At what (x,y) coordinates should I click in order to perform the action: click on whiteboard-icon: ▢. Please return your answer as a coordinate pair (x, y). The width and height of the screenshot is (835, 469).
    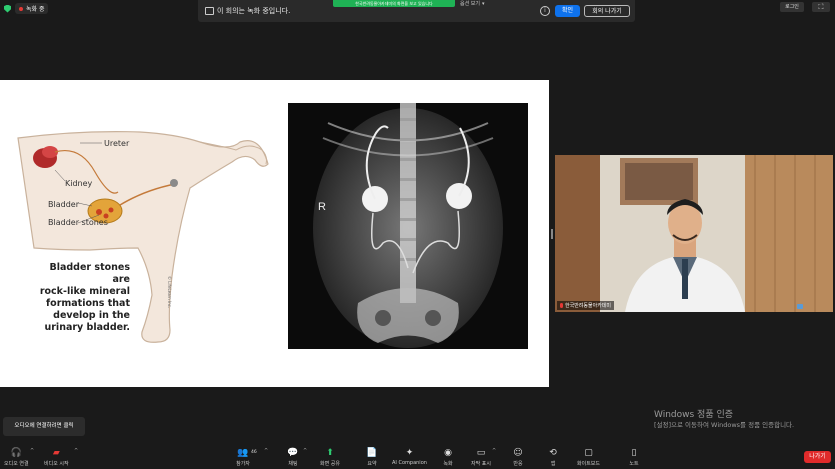
    Looking at the image, I should click on (588, 452).